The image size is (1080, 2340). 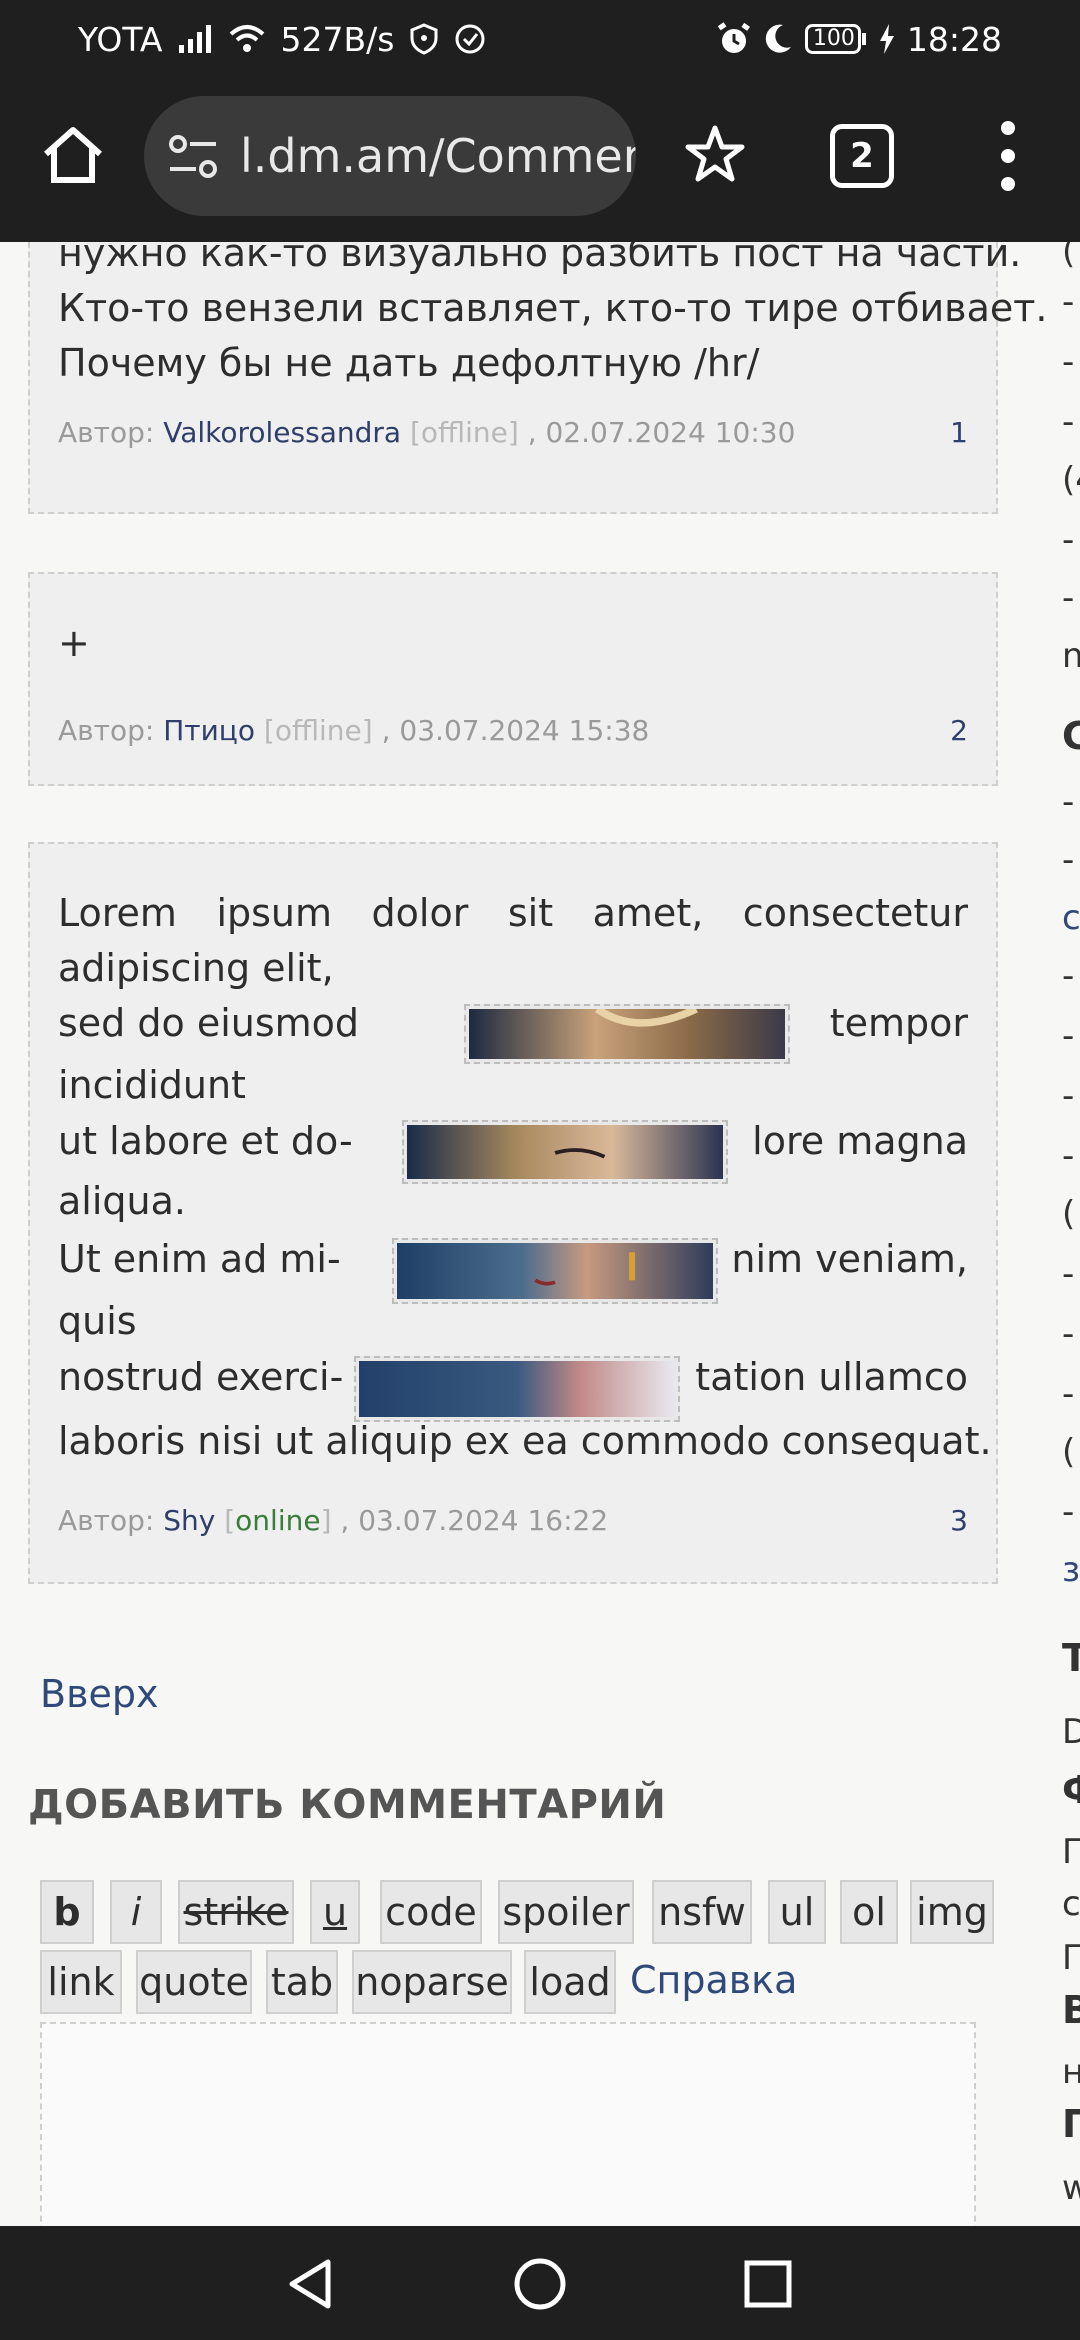 What do you see at coordinates (860, 1141) in the screenshot?
I see `post-text-line: lore magna` at bounding box center [860, 1141].